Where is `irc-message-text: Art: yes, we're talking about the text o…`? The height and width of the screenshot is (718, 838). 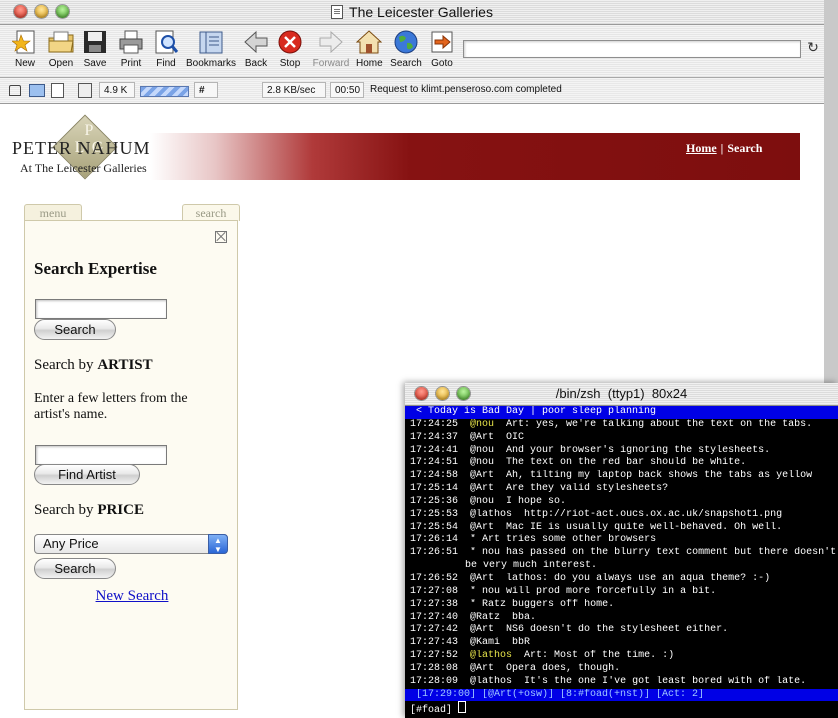
irc-message-text: Art: yes, we're talking about the text o… is located at coordinates (653, 424).